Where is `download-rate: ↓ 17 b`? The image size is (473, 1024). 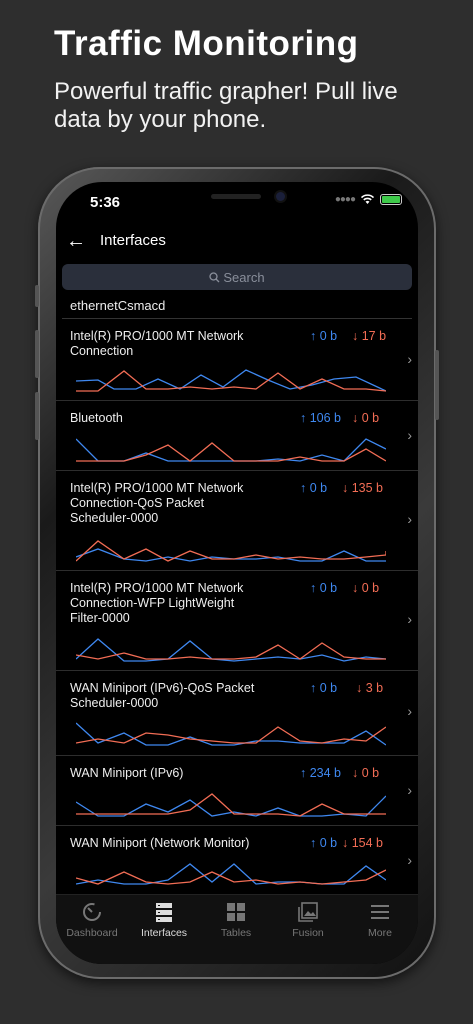 download-rate: ↓ 17 b is located at coordinates (369, 336).